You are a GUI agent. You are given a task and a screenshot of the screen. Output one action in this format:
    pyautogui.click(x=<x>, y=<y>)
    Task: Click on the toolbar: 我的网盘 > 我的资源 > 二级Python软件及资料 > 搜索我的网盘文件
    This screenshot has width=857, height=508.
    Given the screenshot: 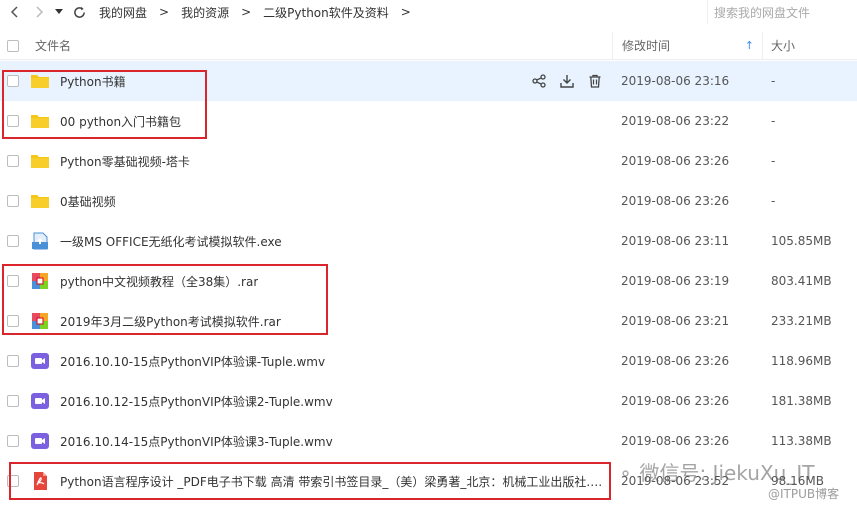 What is the action you would take?
    pyautogui.click(x=428, y=12)
    